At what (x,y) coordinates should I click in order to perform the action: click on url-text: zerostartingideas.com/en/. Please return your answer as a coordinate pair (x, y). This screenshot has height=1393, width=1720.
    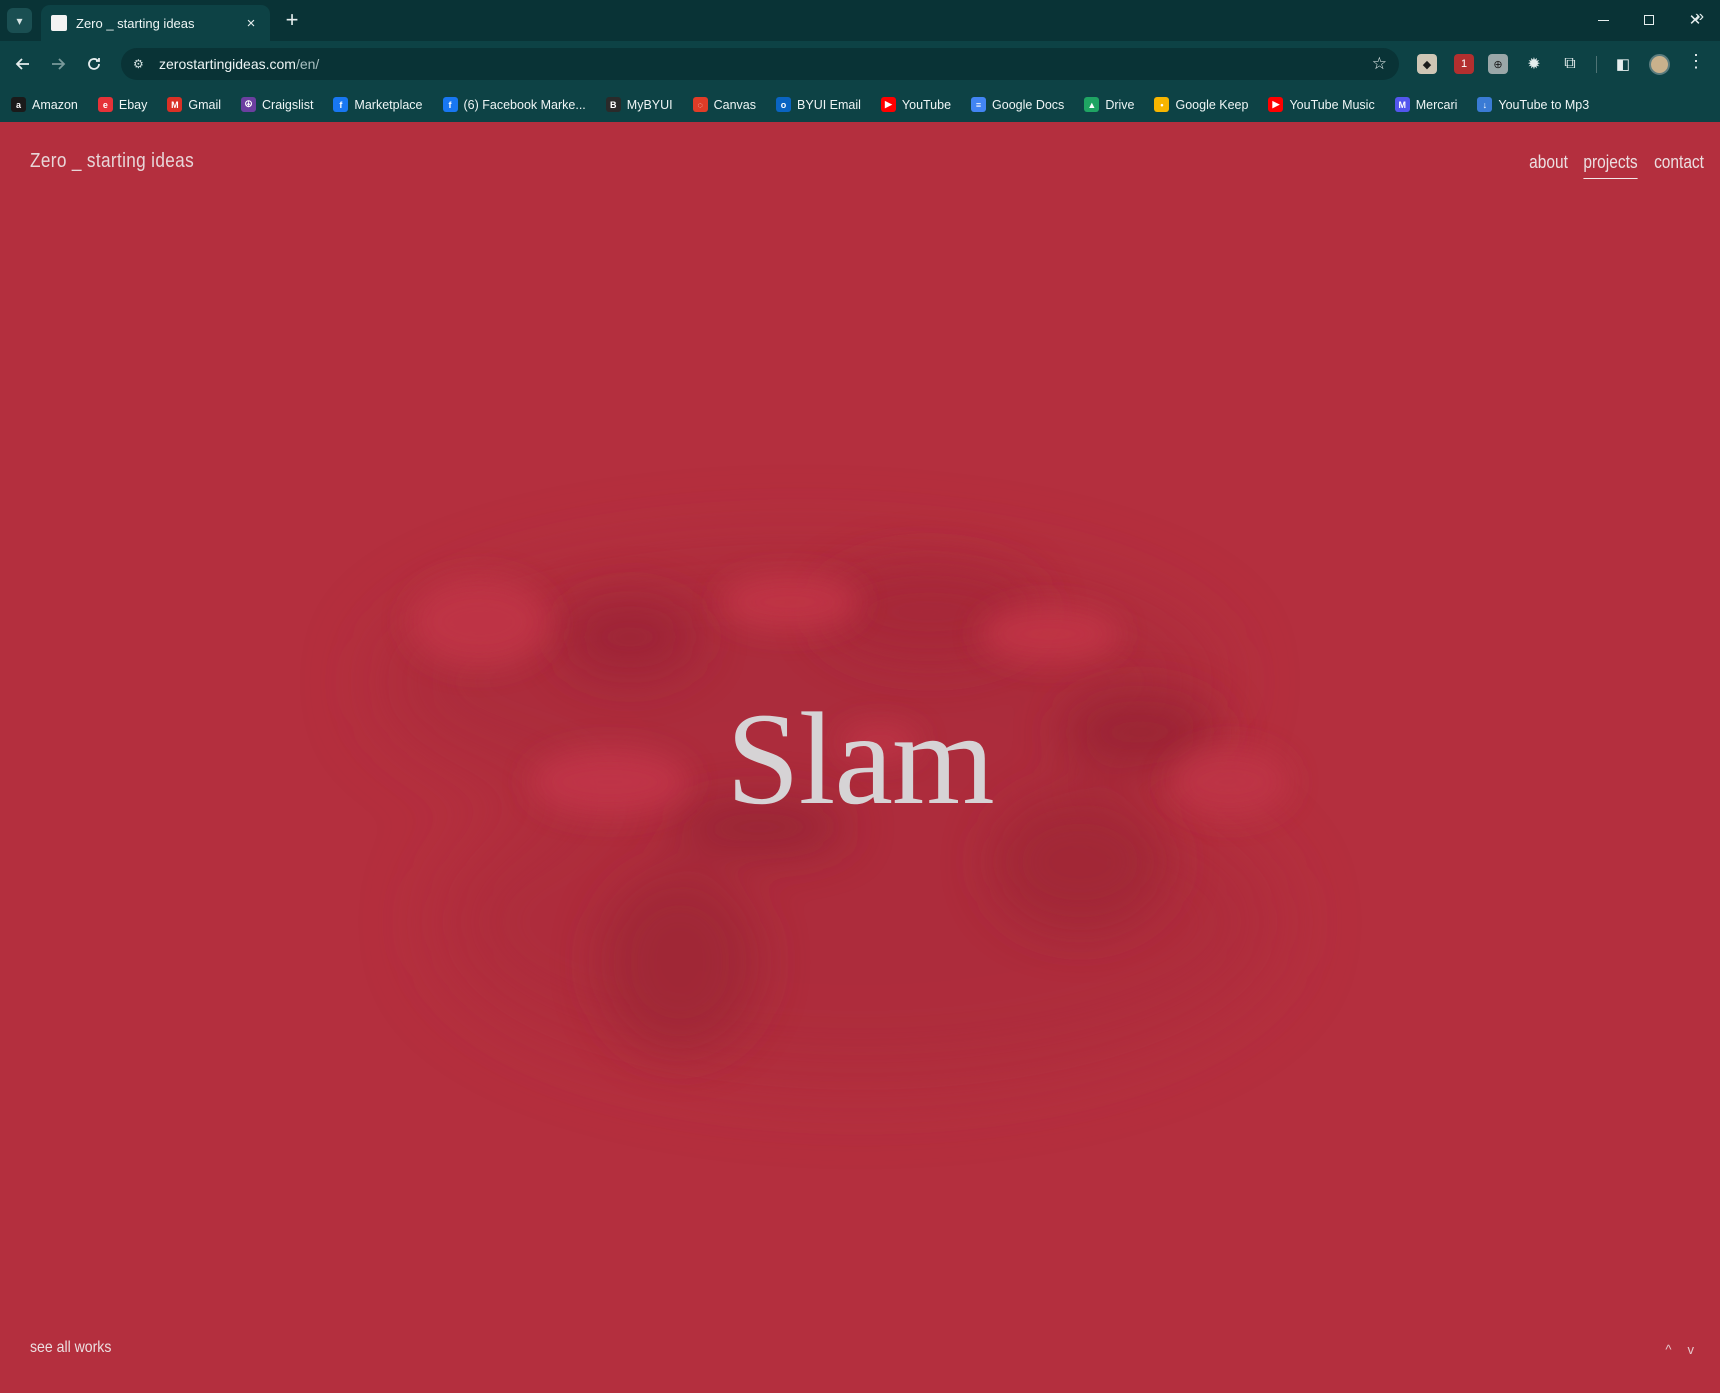
    Looking at the image, I should click on (239, 64).